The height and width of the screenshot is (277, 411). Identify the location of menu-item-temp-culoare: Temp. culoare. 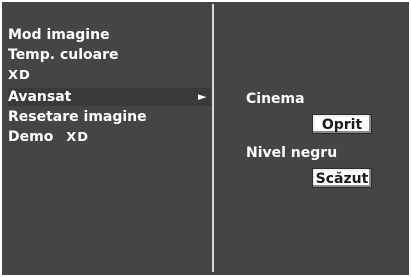
(63, 55).